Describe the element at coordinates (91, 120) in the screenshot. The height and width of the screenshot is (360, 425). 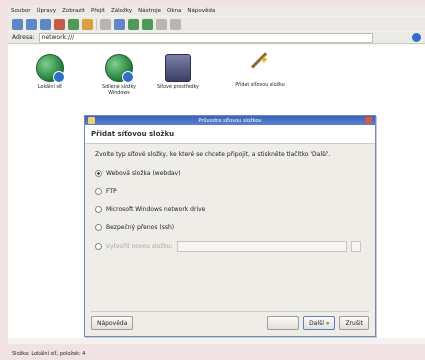
I see `wizard-icon` at that location.